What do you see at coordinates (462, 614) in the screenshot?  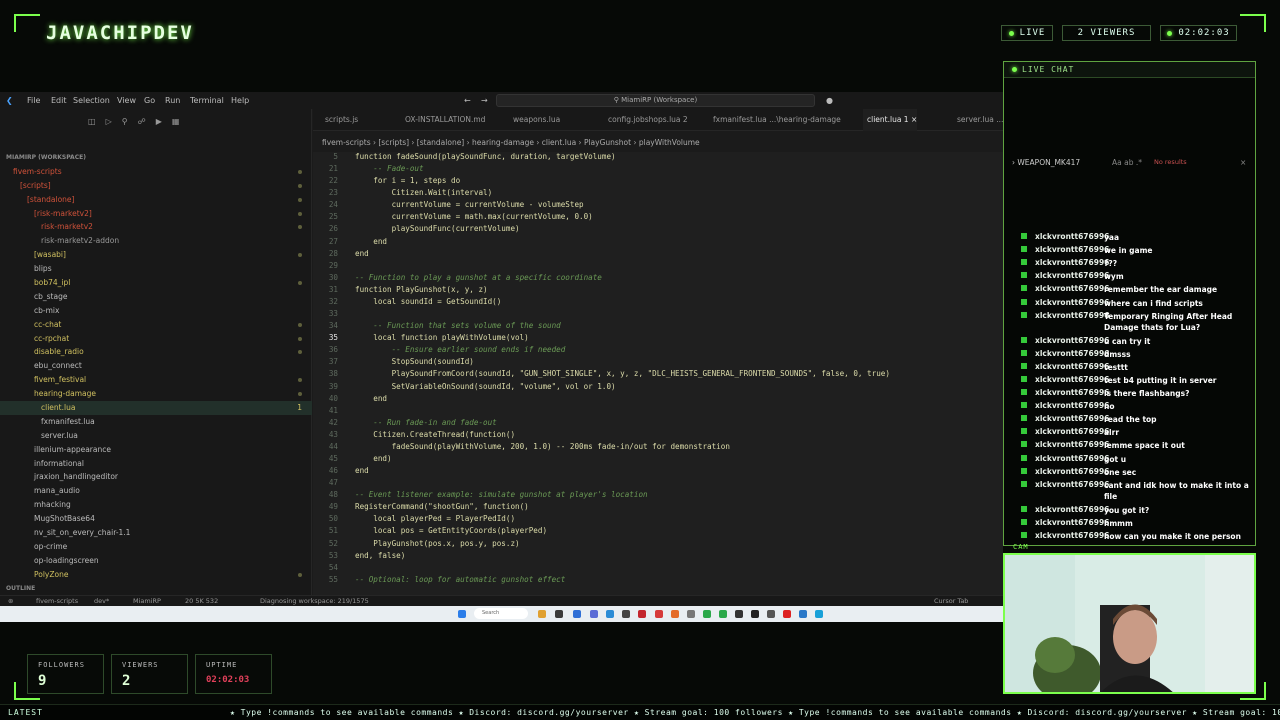 I see `start-icon` at bounding box center [462, 614].